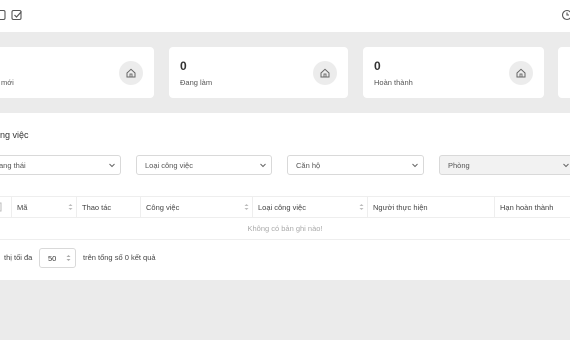 The width and height of the screenshot is (570, 340). What do you see at coordinates (204, 165) in the screenshot?
I see `task-type-filter: Loại công việc` at bounding box center [204, 165].